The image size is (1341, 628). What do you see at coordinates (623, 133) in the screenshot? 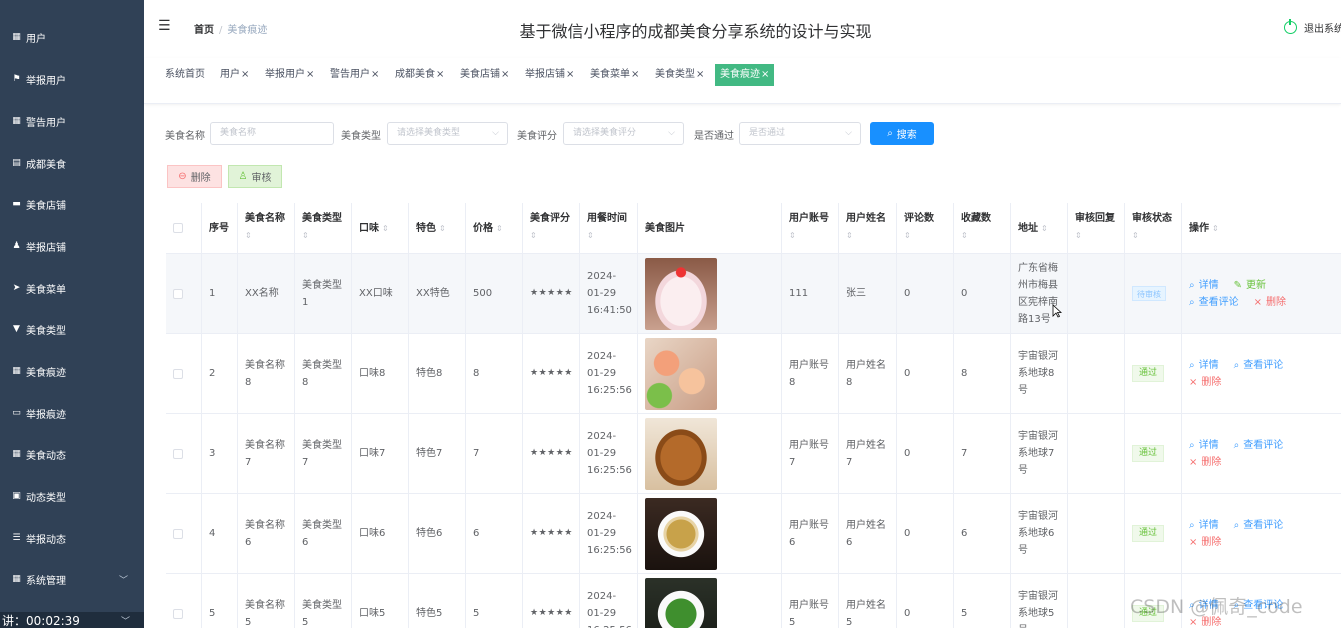
I see `rating-select: 请选择美食评分 ⌵` at bounding box center [623, 133].